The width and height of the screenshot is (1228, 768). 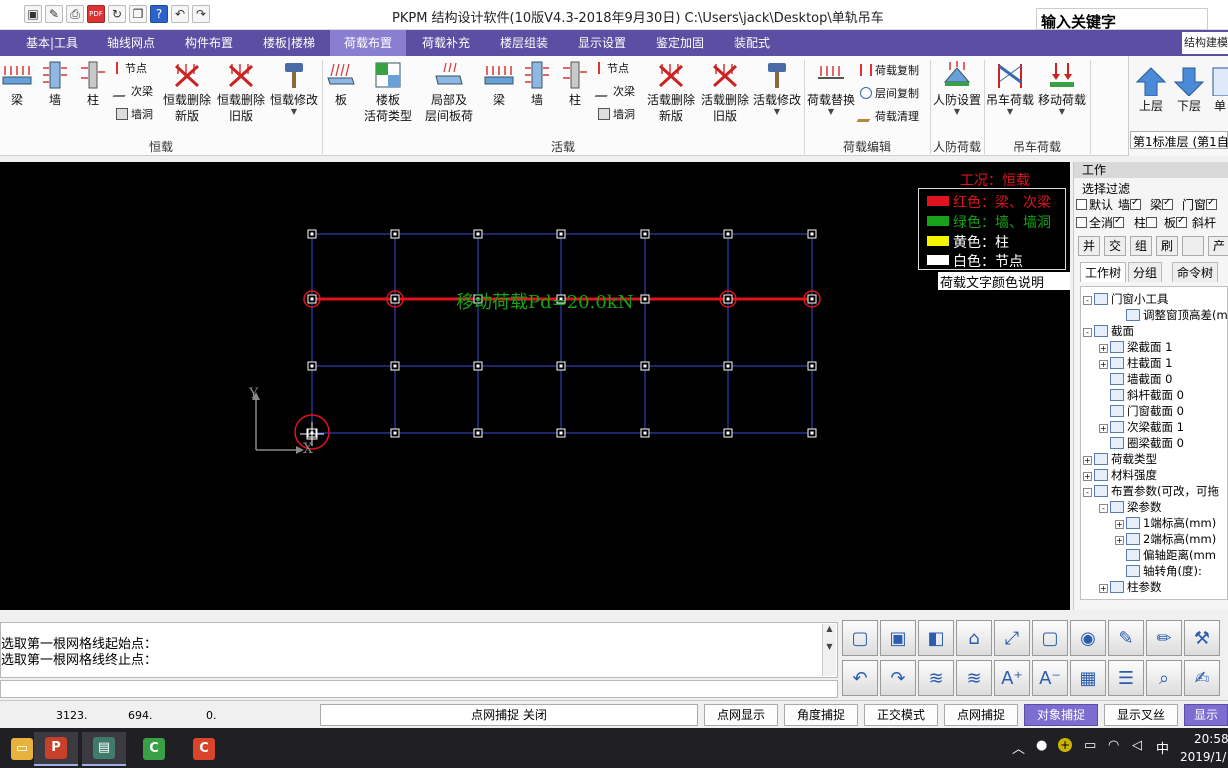 What do you see at coordinates (449, 92) in the screenshot?
I see `local-interlayer-load-button: 局部及 层间板荷` at bounding box center [449, 92].